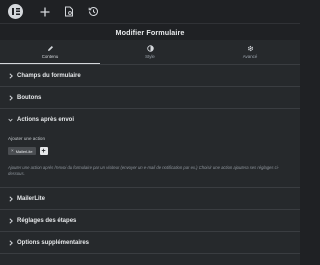 Image resolution: width=320 pixels, height=265 pixels. I want to click on section-additional-options: Options supplémentaires, so click(150, 243).